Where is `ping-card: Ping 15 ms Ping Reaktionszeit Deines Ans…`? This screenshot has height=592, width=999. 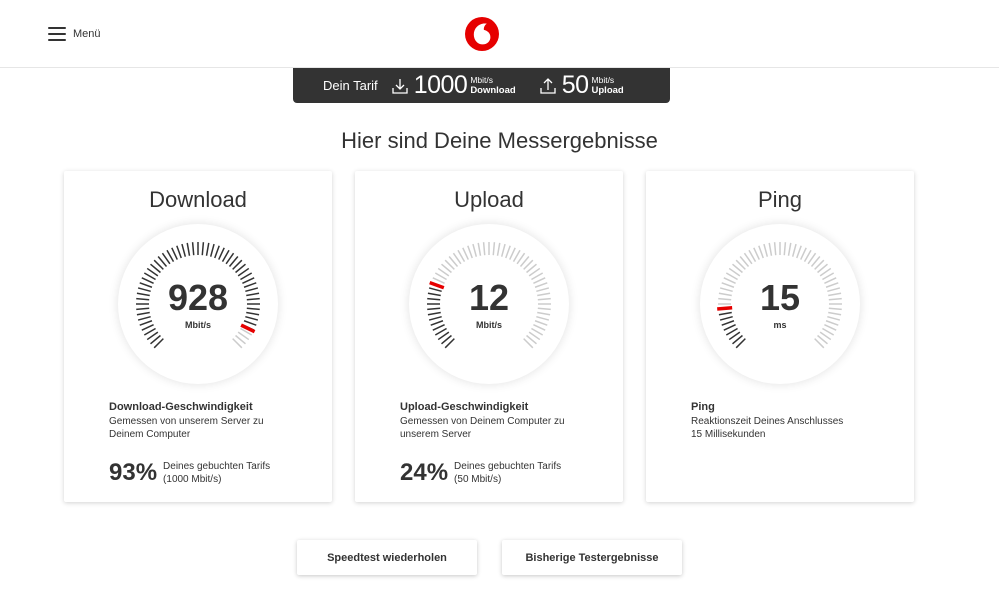
ping-card: Ping 15 ms Ping Reaktionszeit Deines Ans… is located at coordinates (780, 336).